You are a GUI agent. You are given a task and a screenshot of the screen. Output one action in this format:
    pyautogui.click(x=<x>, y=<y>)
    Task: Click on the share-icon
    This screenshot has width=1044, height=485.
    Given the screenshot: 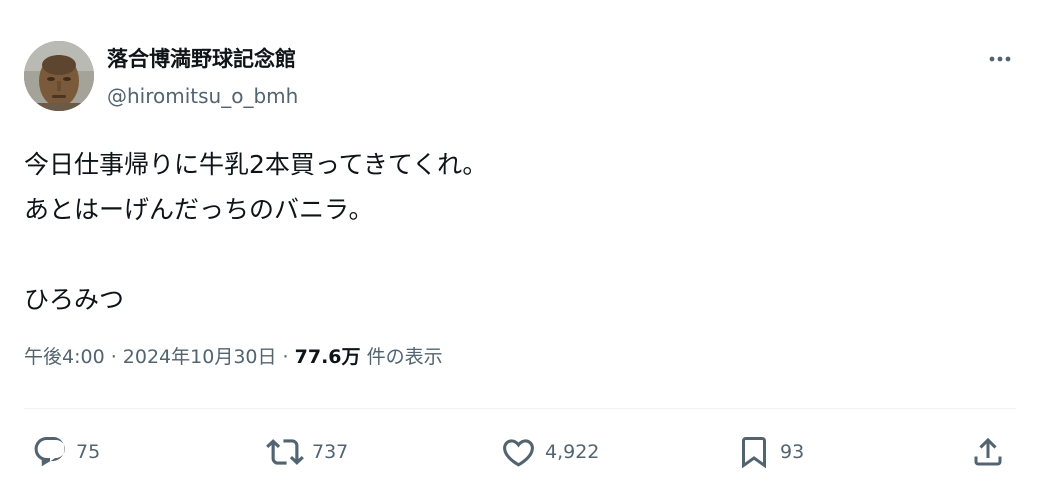 What is the action you would take?
    pyautogui.click(x=988, y=451)
    